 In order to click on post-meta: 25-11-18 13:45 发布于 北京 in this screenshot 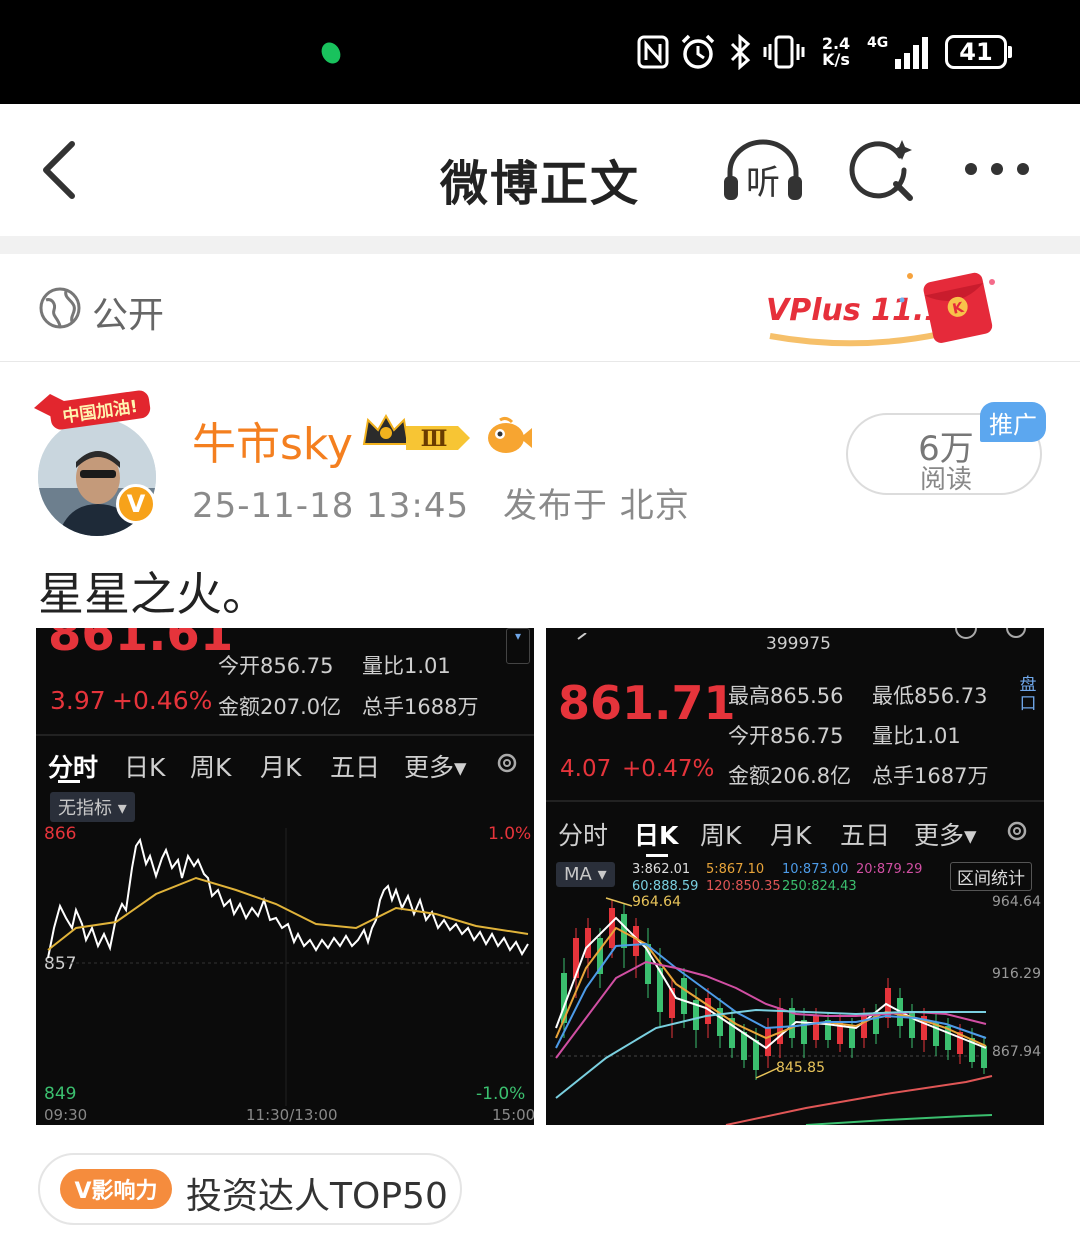, I will do `click(441, 502)`.